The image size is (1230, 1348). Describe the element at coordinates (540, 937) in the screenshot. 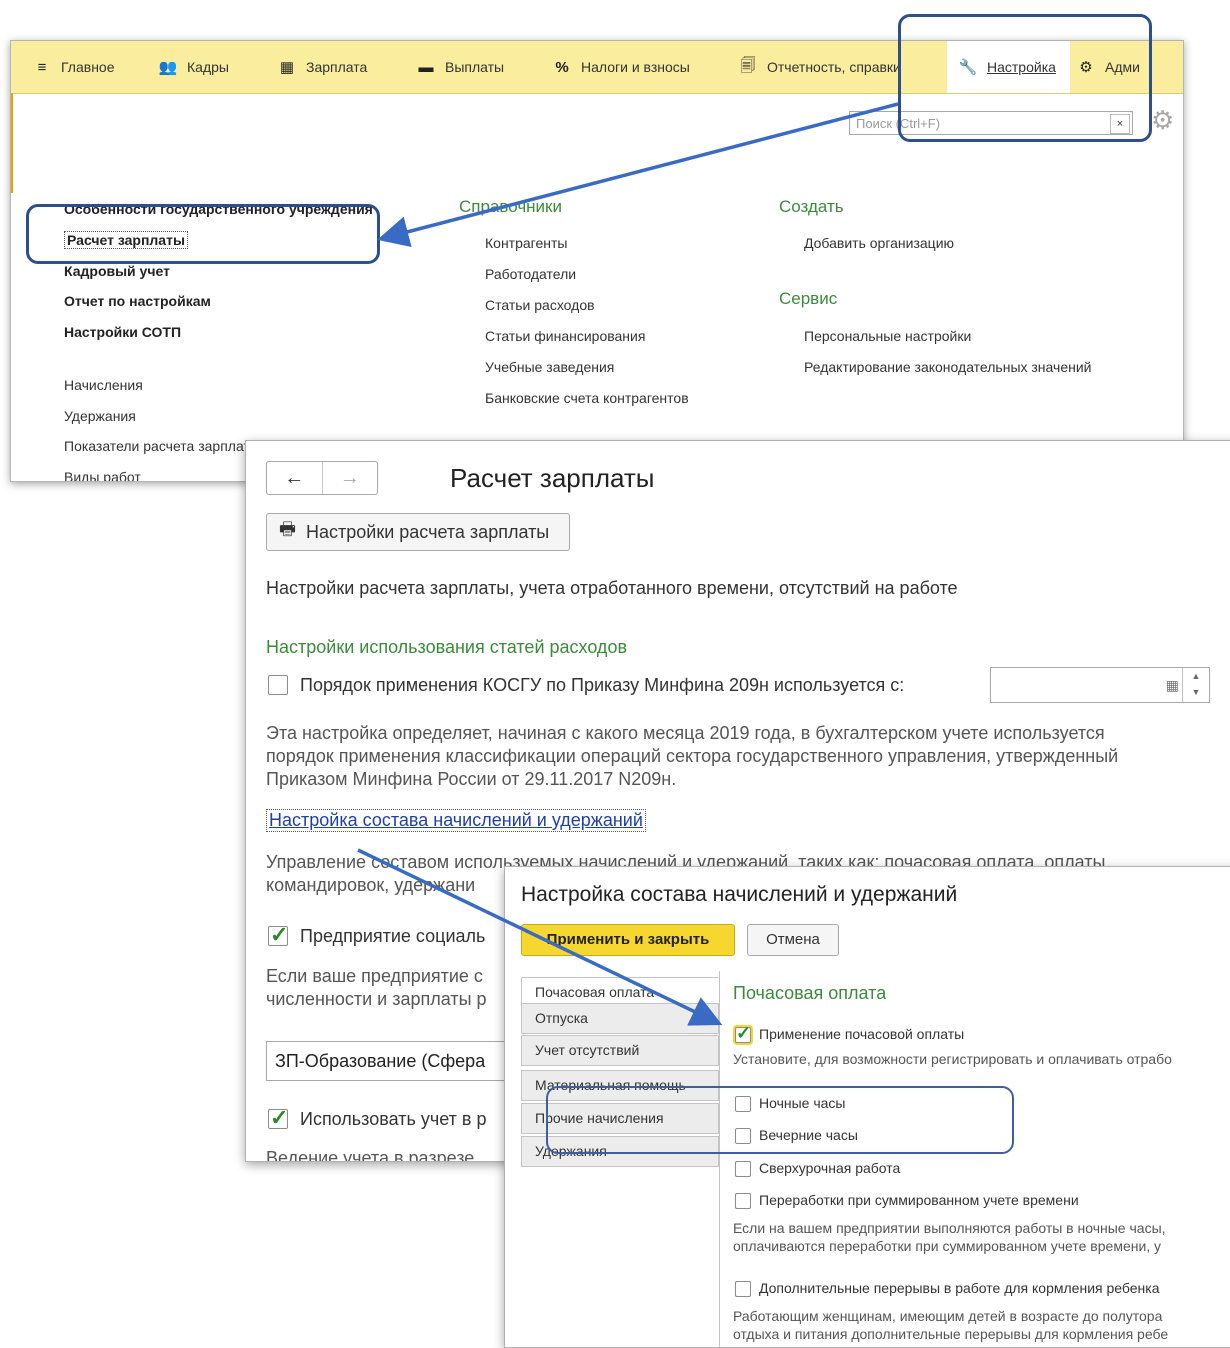

I see `arrow-to-hourly-pay` at that location.